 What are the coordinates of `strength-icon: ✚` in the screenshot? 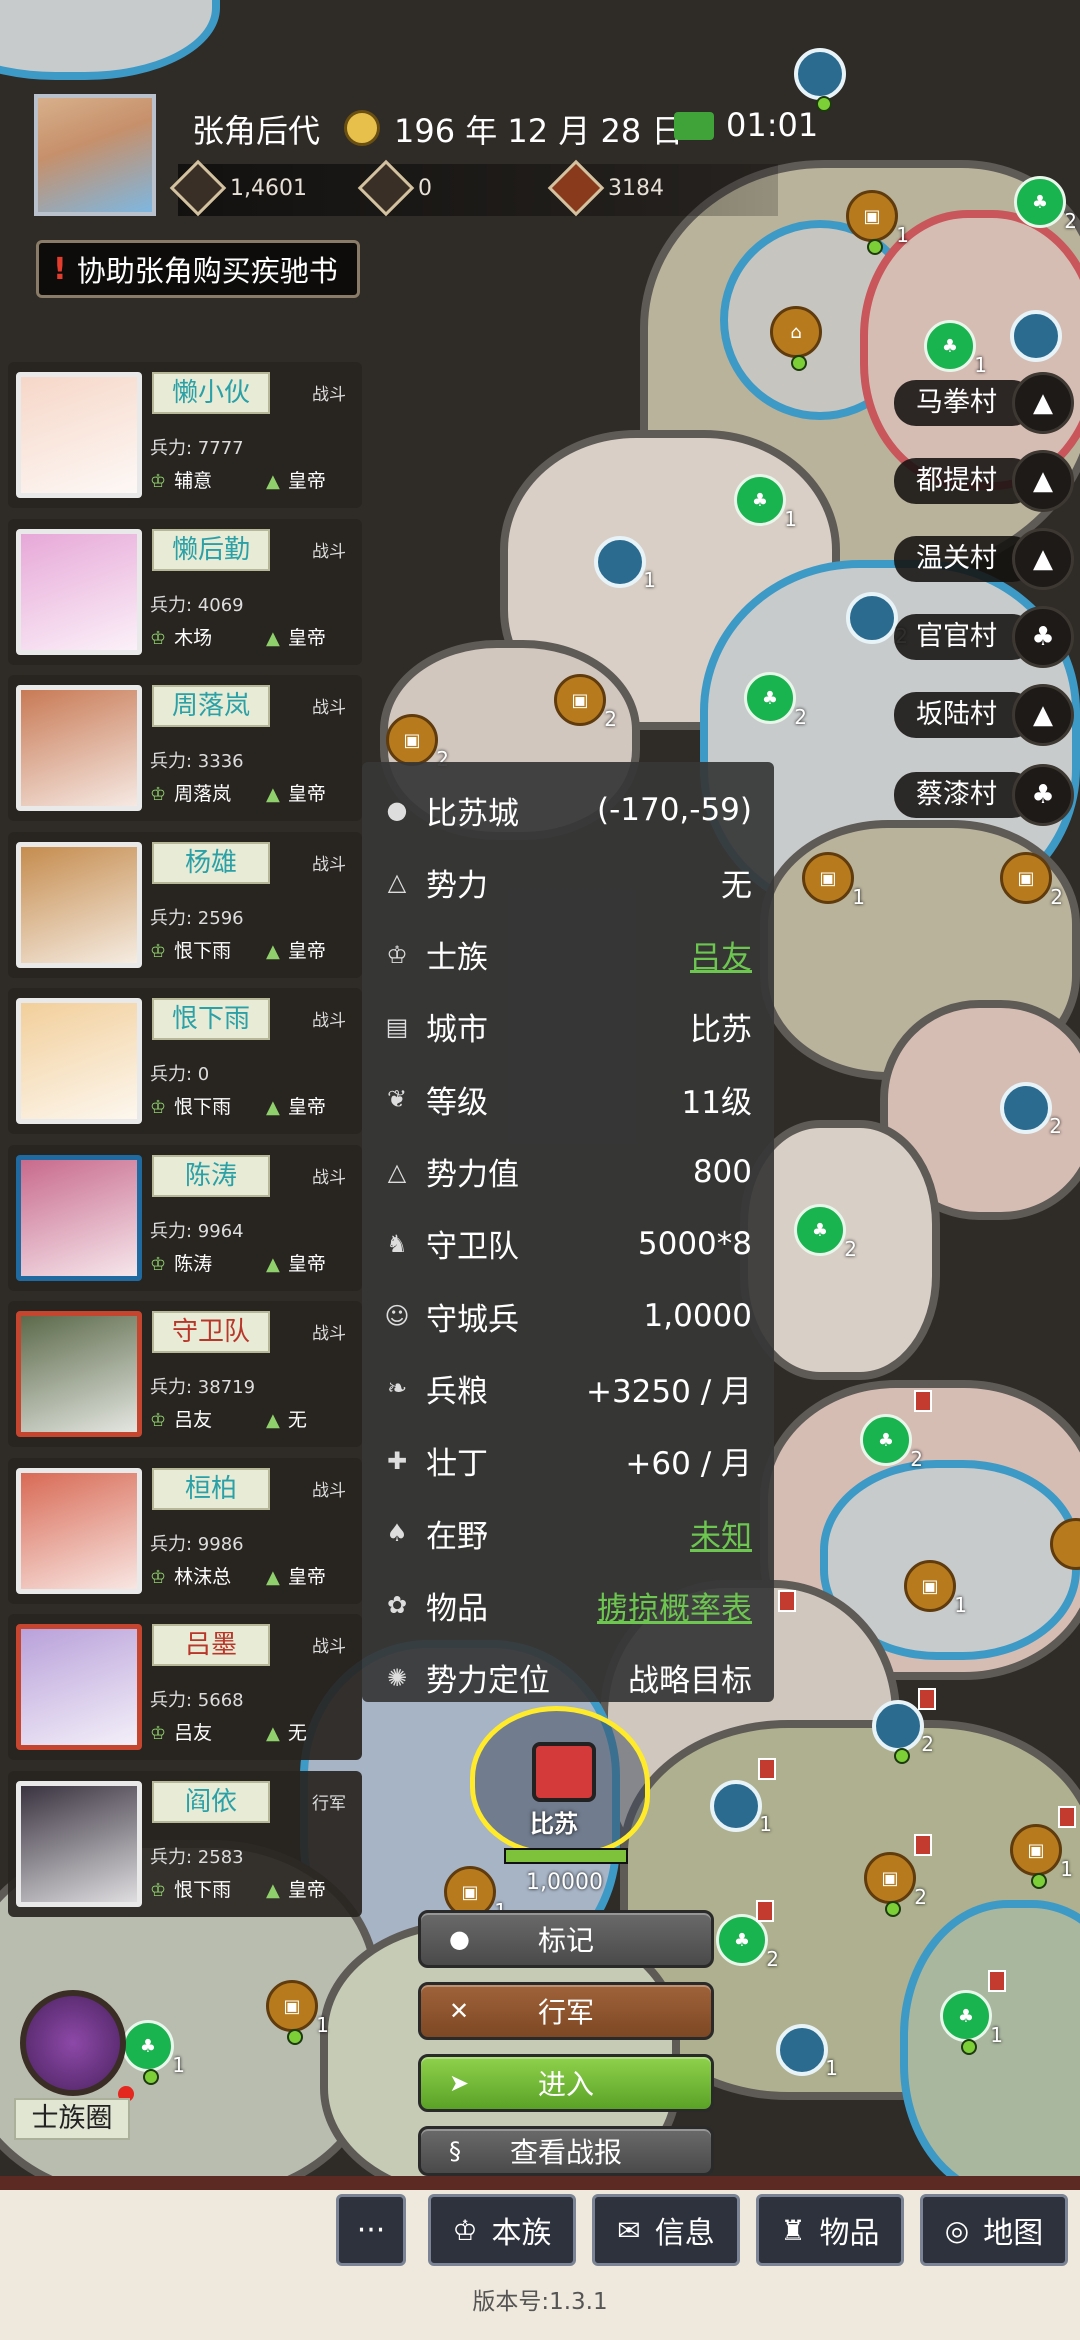 It's located at (397, 1460).